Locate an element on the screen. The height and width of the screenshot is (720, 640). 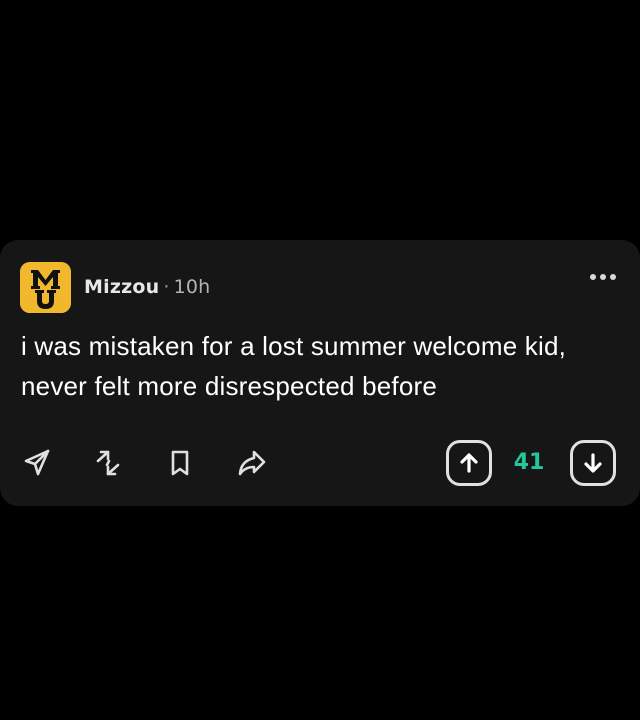
post-time: 10h is located at coordinates (192, 287).